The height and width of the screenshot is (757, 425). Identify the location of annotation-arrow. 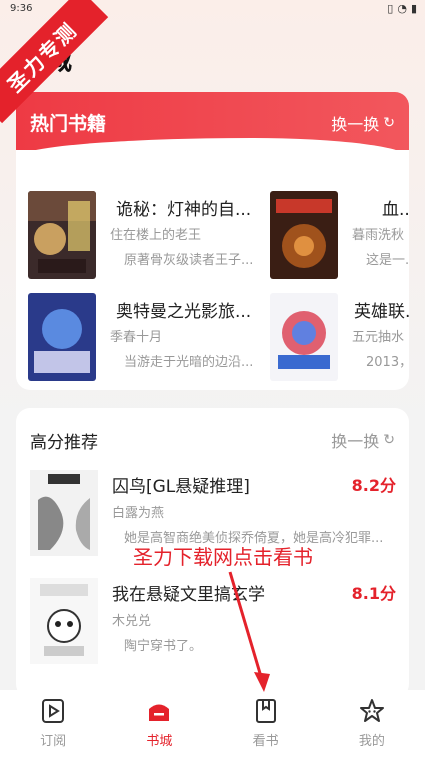
(249, 631).